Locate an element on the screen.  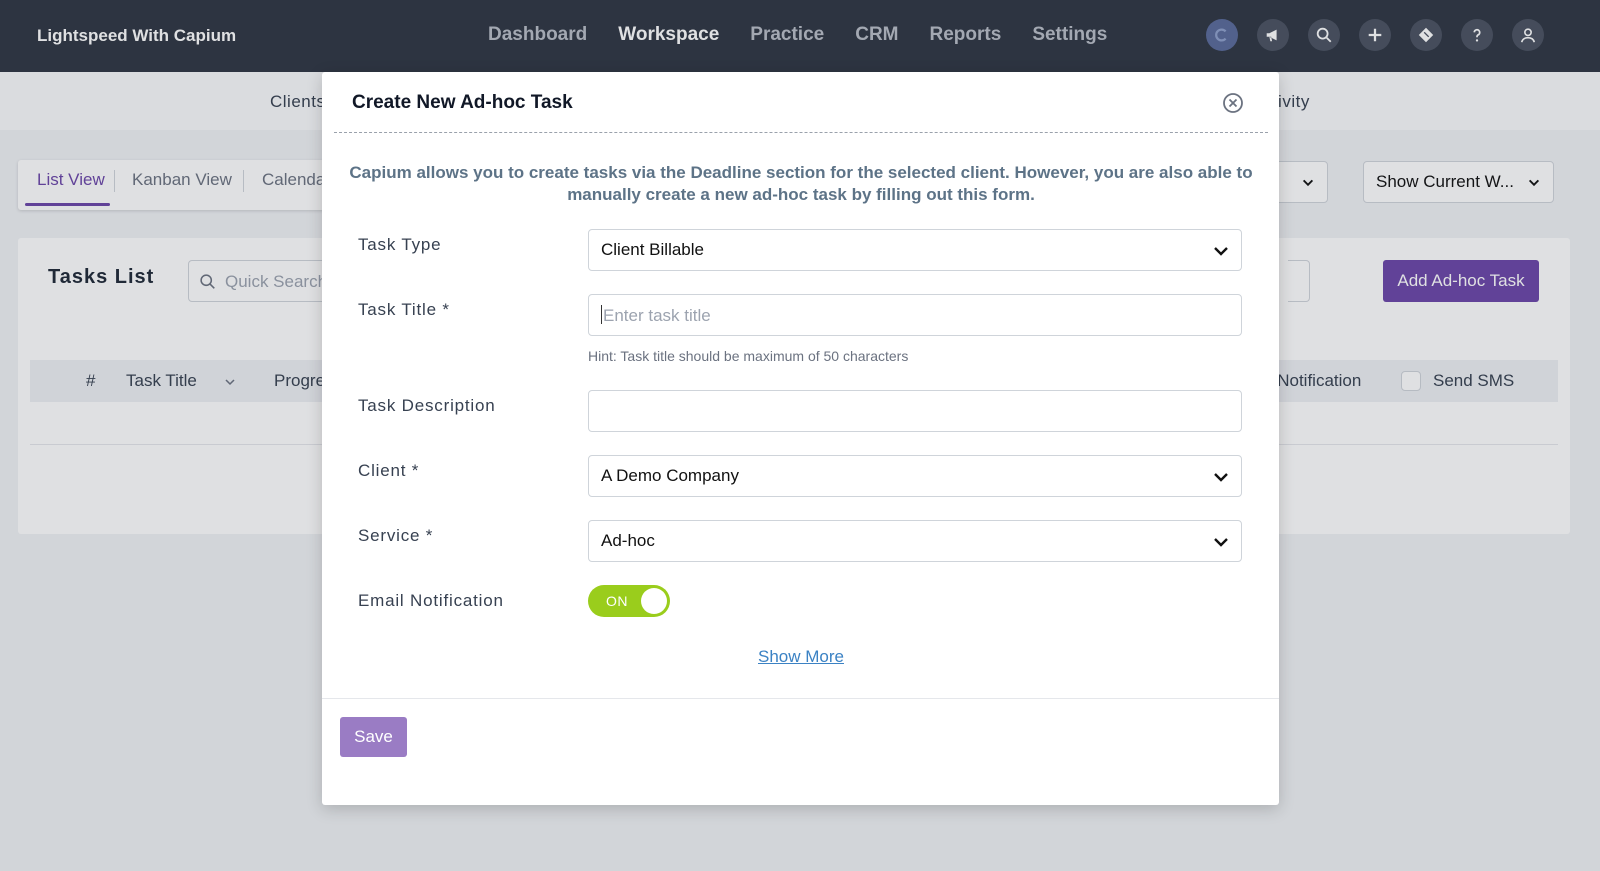
task-type-label: Task Type is located at coordinates (400, 244).